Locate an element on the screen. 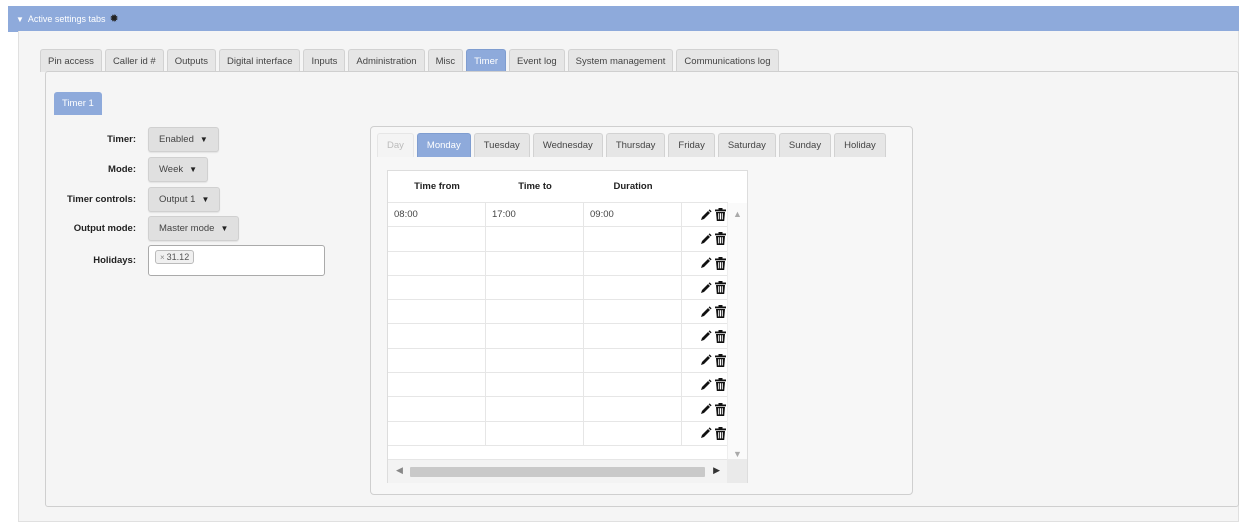 This screenshot has width=1239, height=528. horizontal-scrollbar: ◀ ▶ is located at coordinates (558, 471).